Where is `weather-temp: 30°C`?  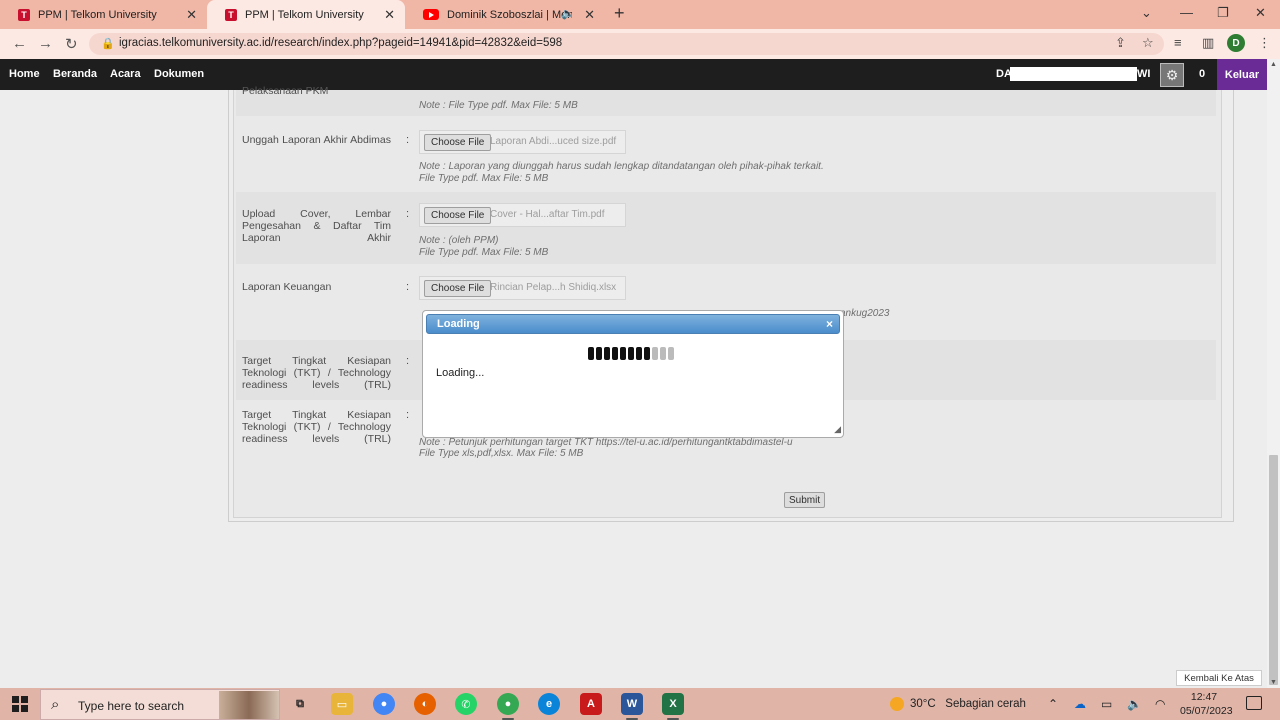
weather-temp: 30°C is located at coordinates (923, 704).